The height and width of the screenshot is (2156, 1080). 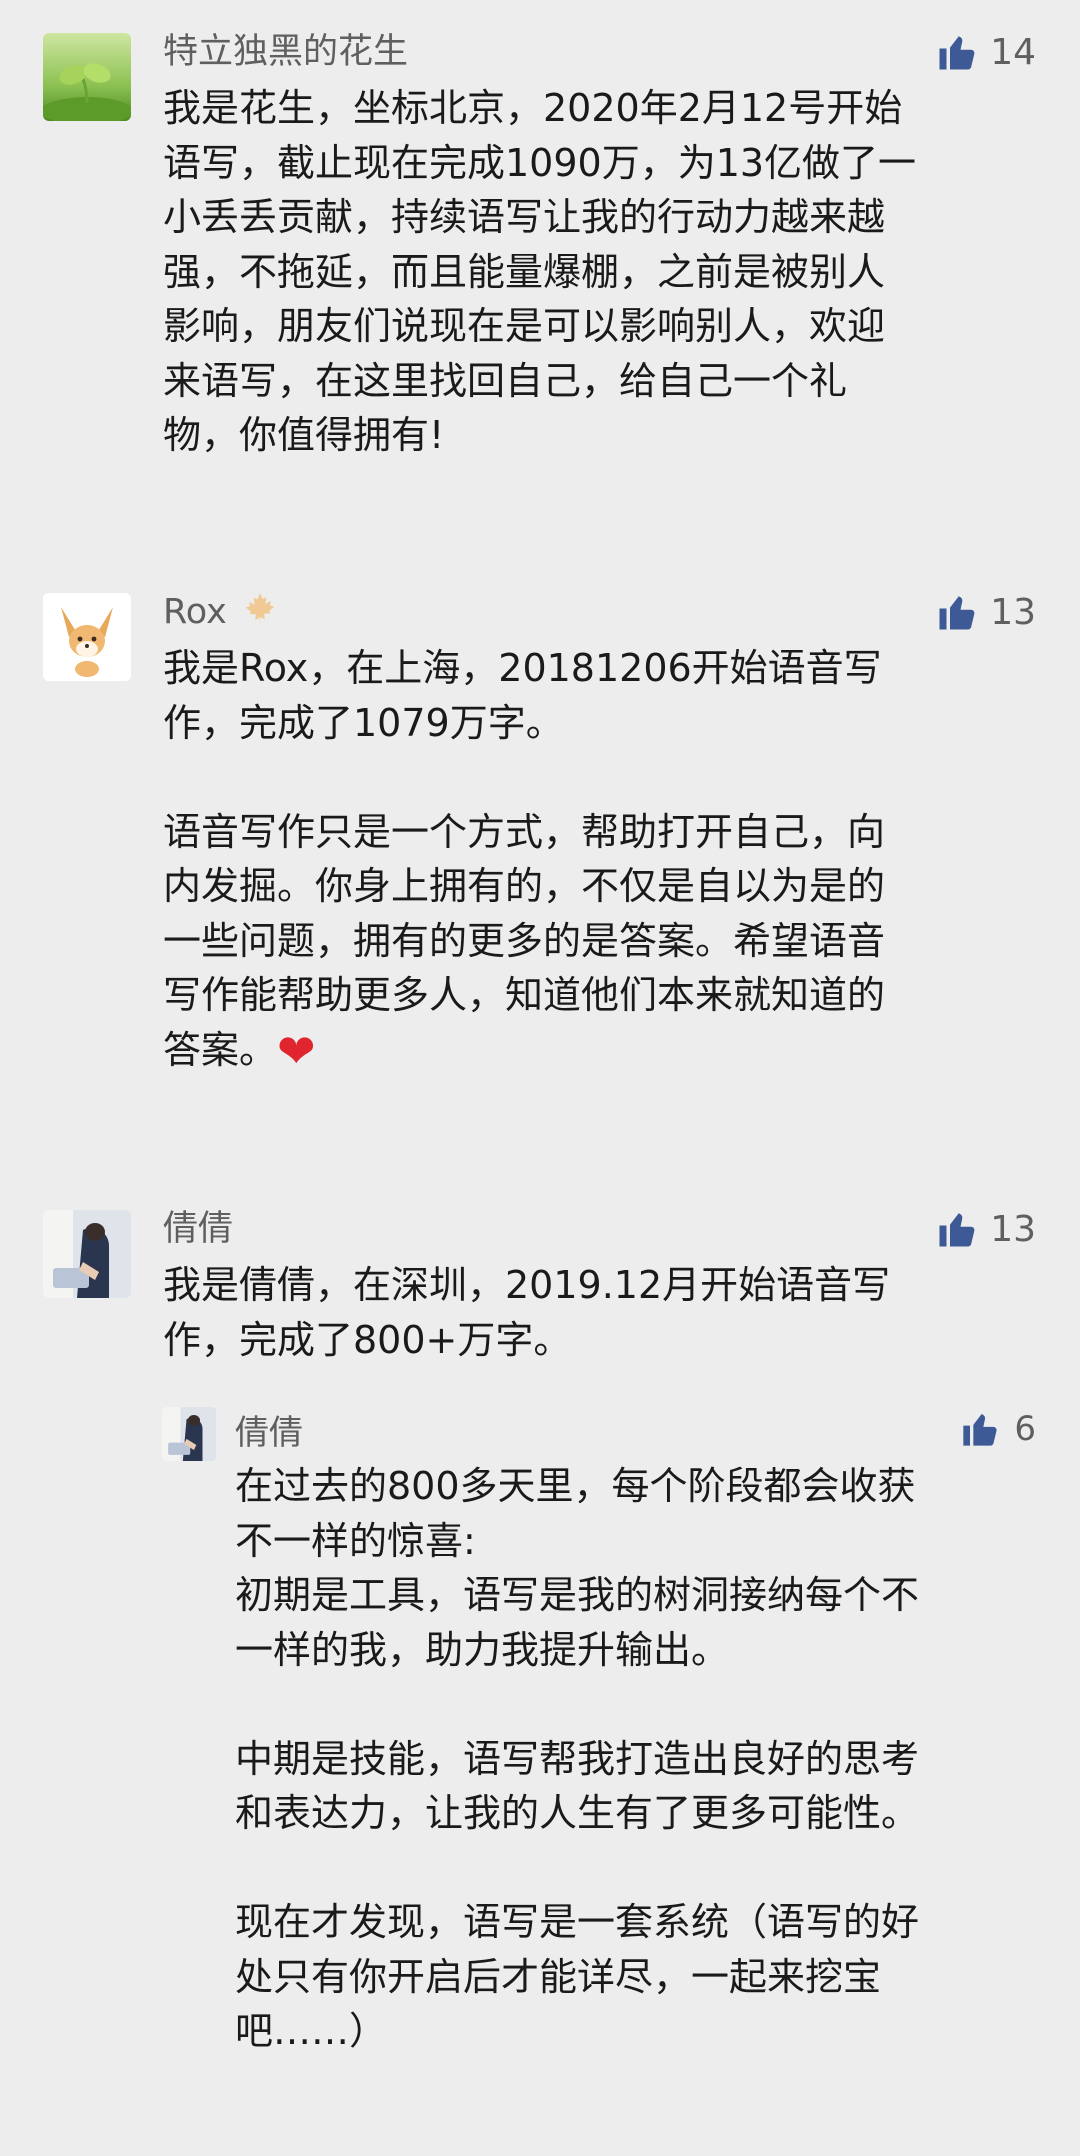 What do you see at coordinates (603, 1312) in the screenshot?
I see `comment-body: 我是倩倩，在深圳，2019.12月开始语音写 作，完成了800+万字。` at bounding box center [603, 1312].